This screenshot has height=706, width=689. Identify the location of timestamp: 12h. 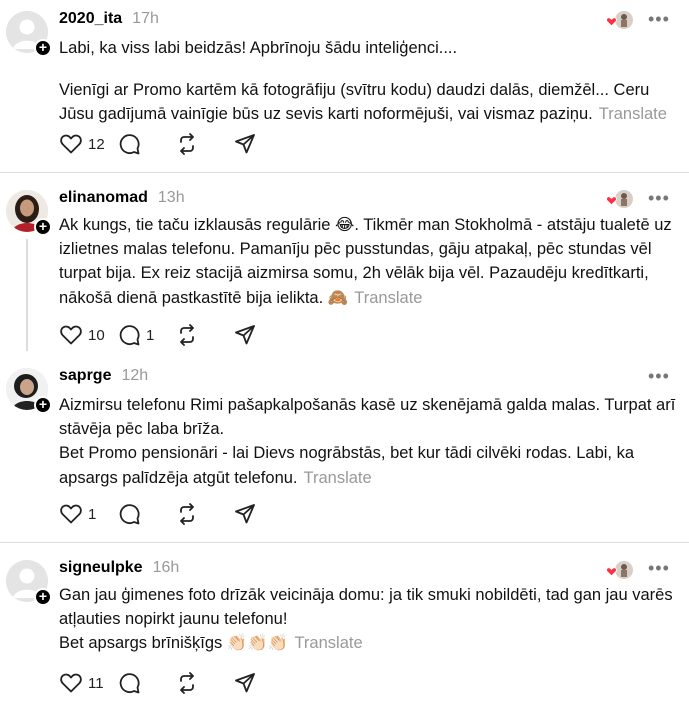
(134, 376).